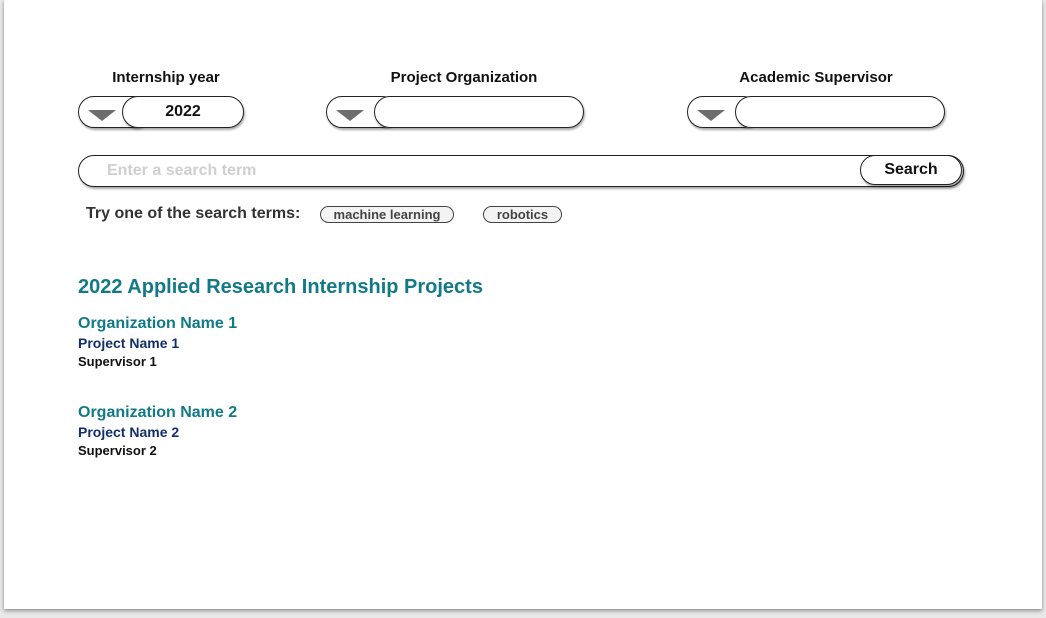 The width and height of the screenshot is (1046, 618). What do you see at coordinates (117, 450) in the screenshot?
I see `supervisor-name: Supervisor 2` at bounding box center [117, 450].